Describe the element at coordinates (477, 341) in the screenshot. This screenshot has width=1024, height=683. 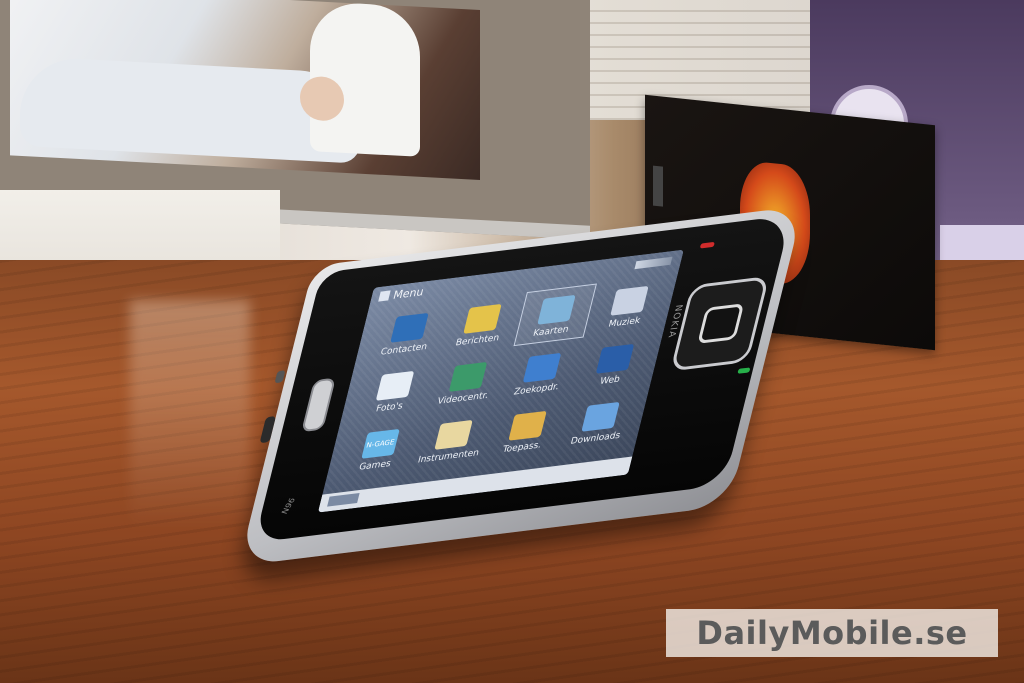
I see `menu-item-label: Berichten` at that location.